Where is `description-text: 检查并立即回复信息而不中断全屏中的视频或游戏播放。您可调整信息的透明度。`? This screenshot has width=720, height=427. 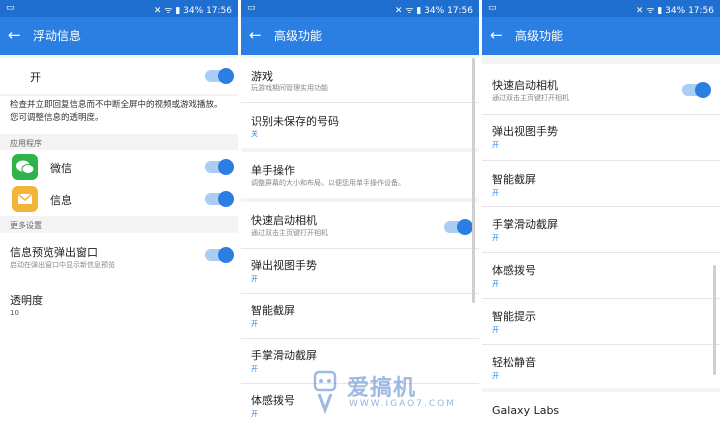 description-text: 检查并立即回复信息而不中断全屏中的视频或游戏播放。您可调整信息的透明度。 is located at coordinates (116, 111).